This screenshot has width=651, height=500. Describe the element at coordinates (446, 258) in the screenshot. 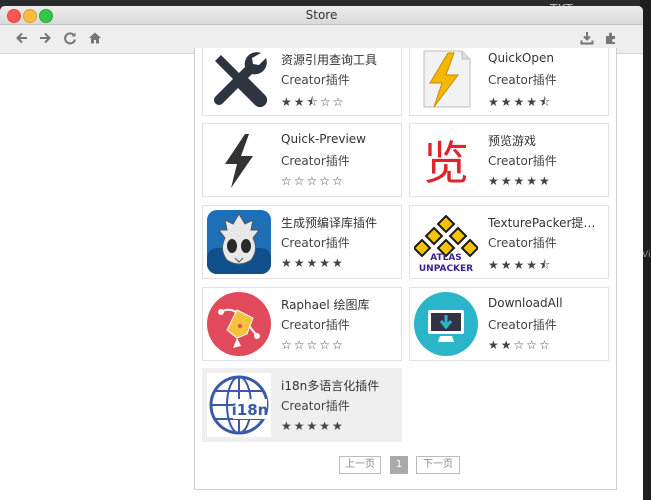

I see `atlas-label: ATLAS` at that location.